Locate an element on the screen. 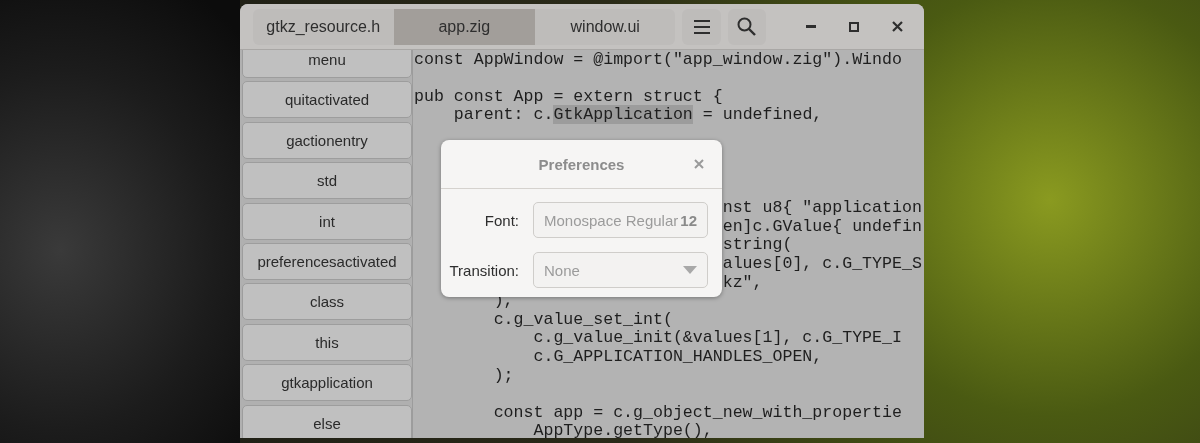 This screenshot has height=443, width=1200. sidebar-item: quitactivated is located at coordinates (327, 100).